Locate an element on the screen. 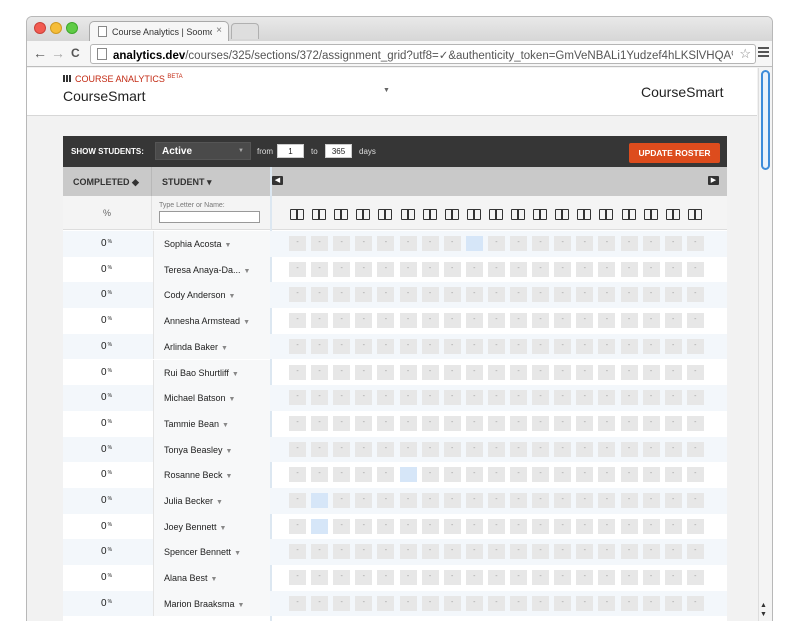 This screenshot has width=800, height=621. forward-arrow-icon: → is located at coordinates (58, 53).